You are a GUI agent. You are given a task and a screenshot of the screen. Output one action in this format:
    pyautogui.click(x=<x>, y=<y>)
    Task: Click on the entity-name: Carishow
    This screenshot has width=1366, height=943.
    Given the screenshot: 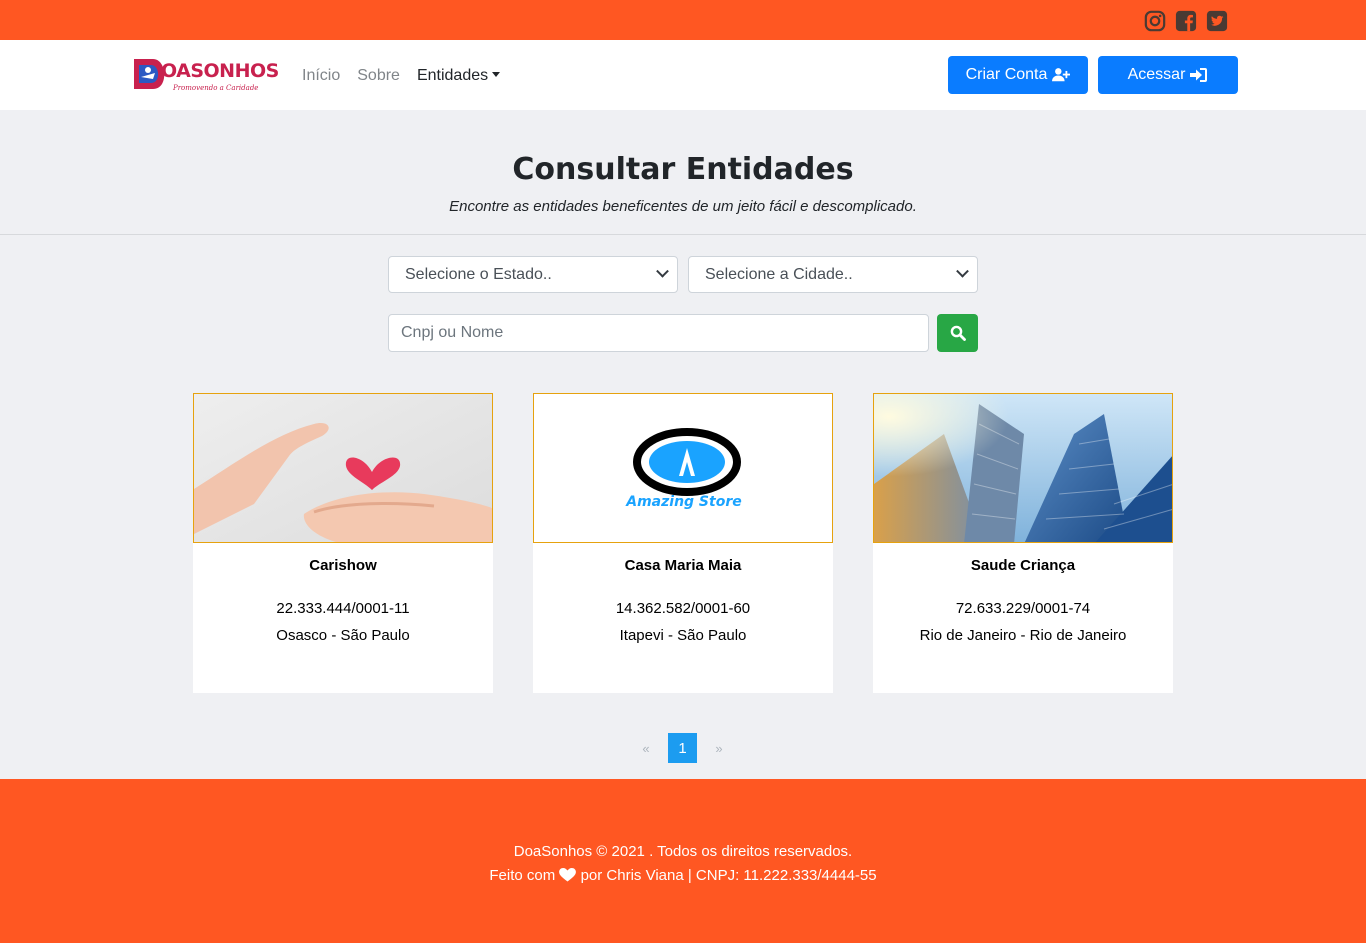 What is the action you would take?
    pyautogui.click(x=343, y=565)
    